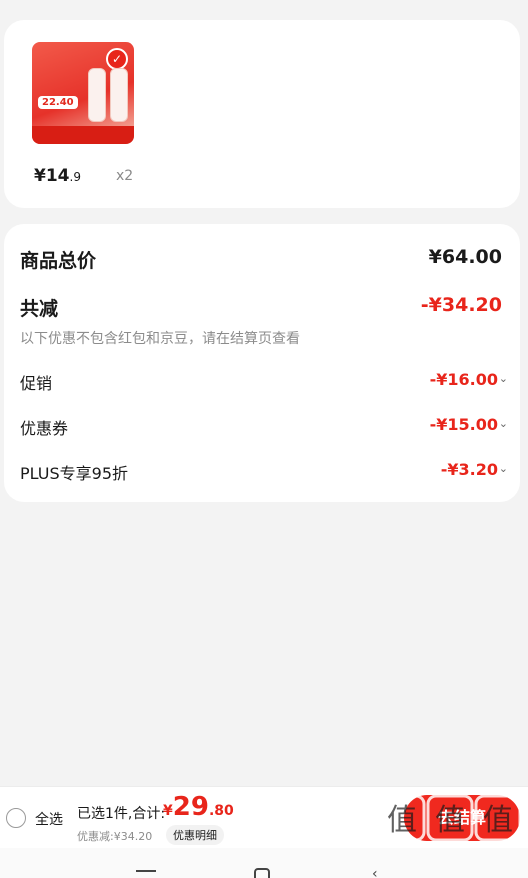 This screenshot has width=528, height=878. Describe the element at coordinates (462, 818) in the screenshot. I see `checkout-button: 去结算` at that location.